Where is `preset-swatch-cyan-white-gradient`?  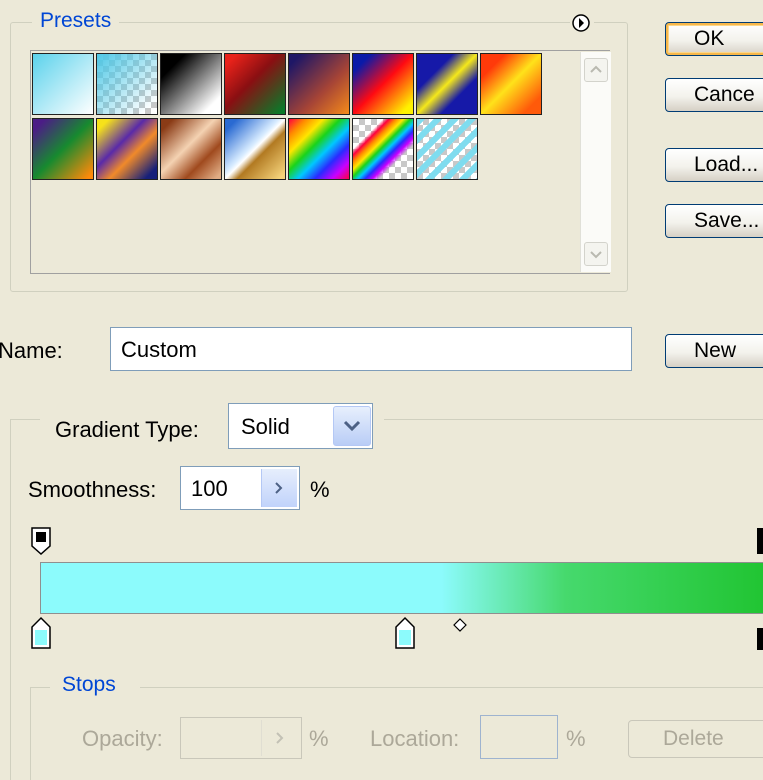 preset-swatch-cyan-white-gradient is located at coordinates (63, 84).